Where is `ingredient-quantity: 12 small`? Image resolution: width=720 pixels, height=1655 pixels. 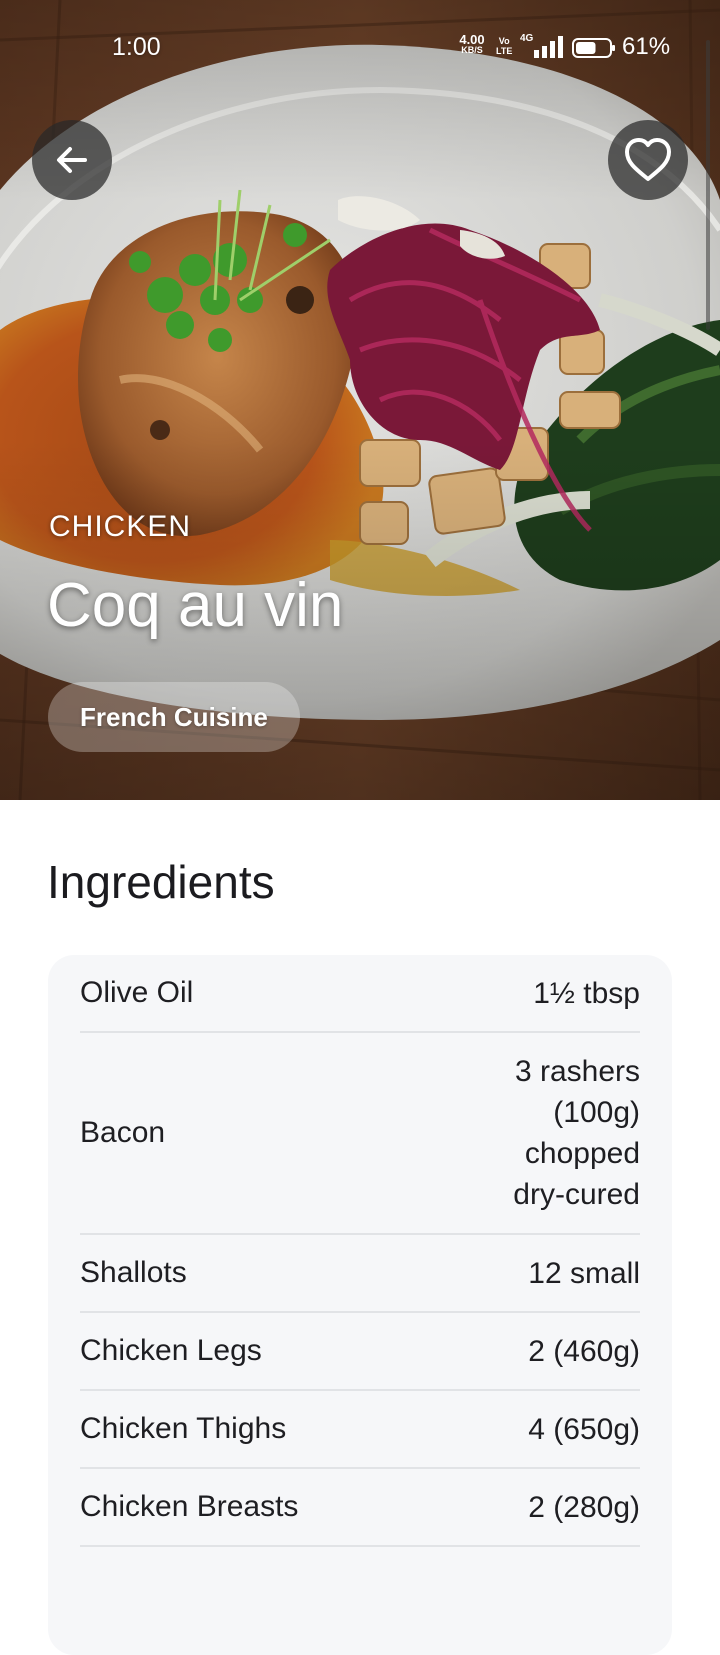
ingredient-quantity: 12 small is located at coordinates (584, 1273).